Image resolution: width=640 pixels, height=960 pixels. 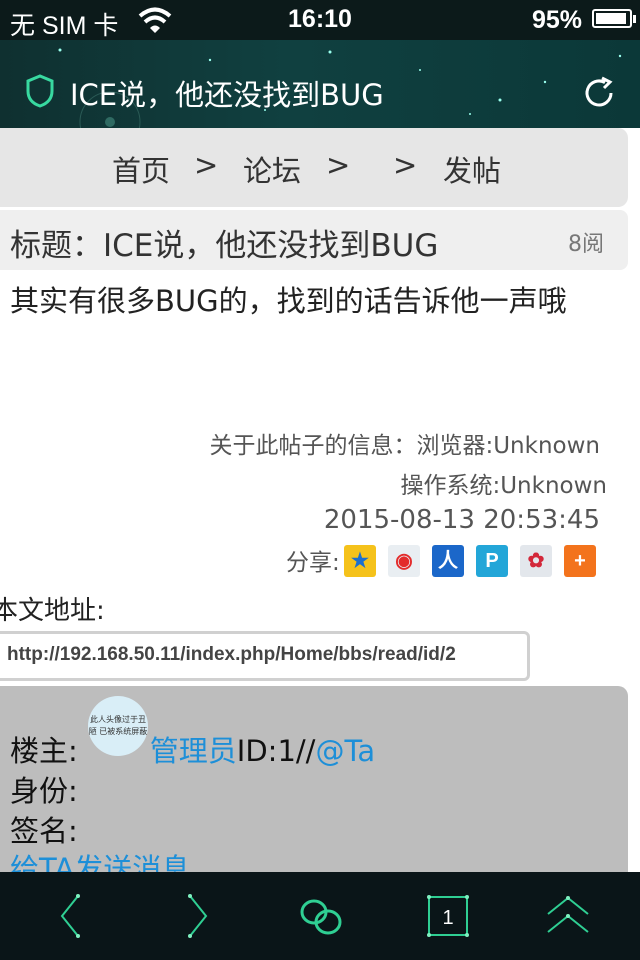 What do you see at coordinates (44, 751) in the screenshot?
I see `owner-label: 楼主:` at bounding box center [44, 751].